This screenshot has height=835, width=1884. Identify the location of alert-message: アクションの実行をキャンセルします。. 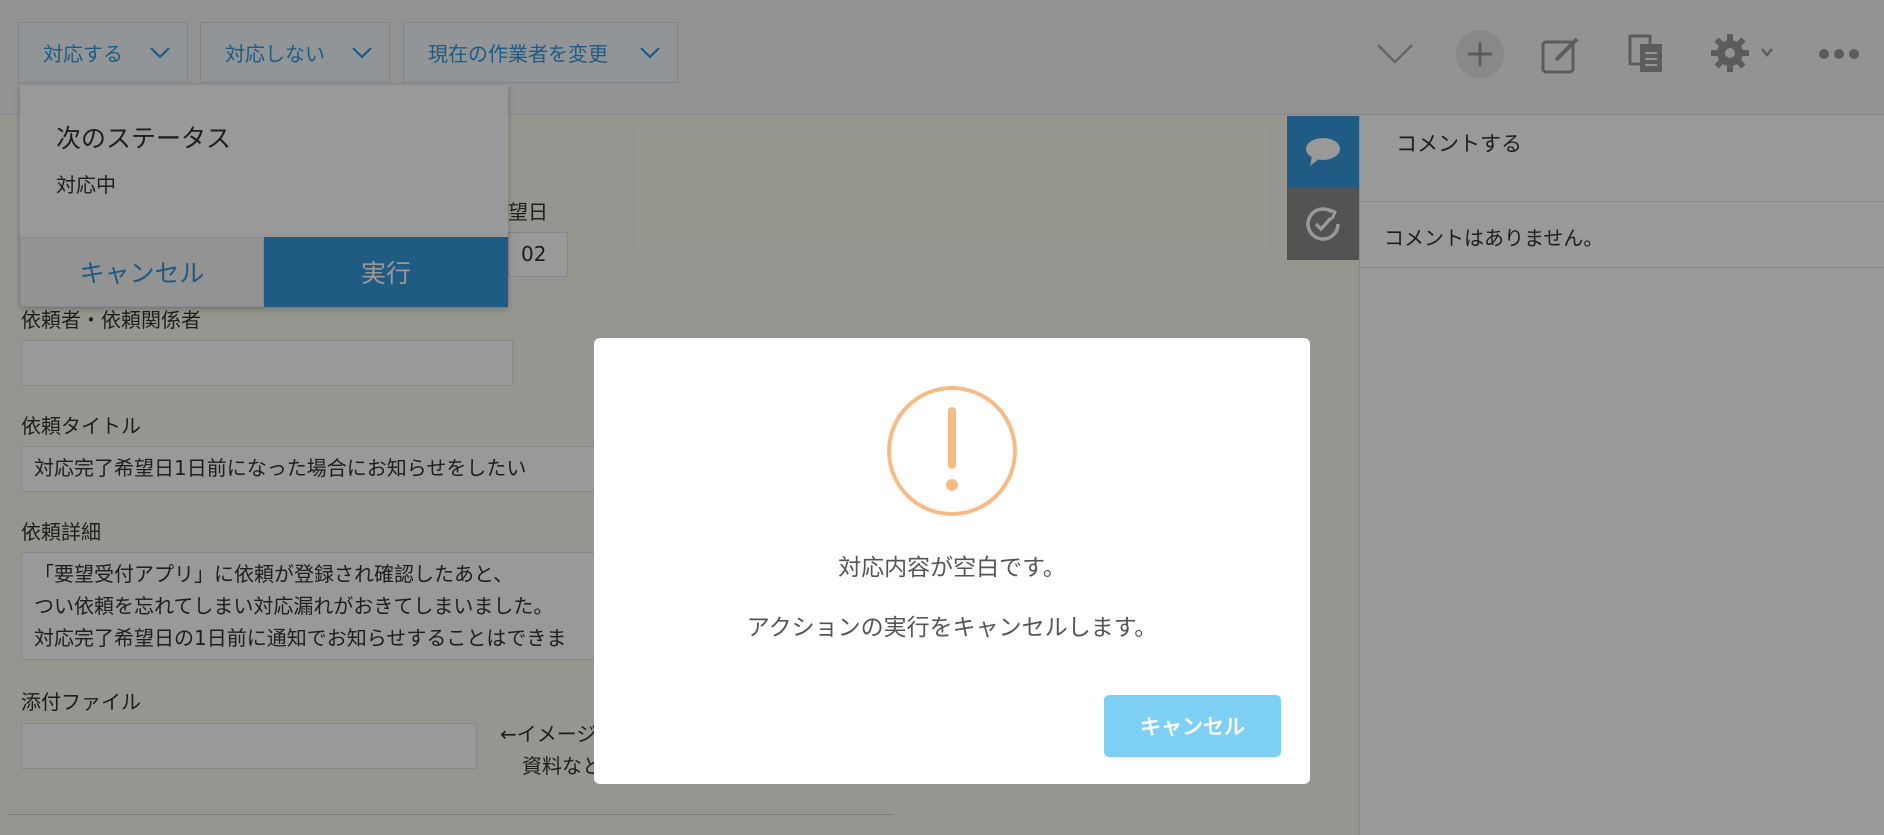
(952, 628).